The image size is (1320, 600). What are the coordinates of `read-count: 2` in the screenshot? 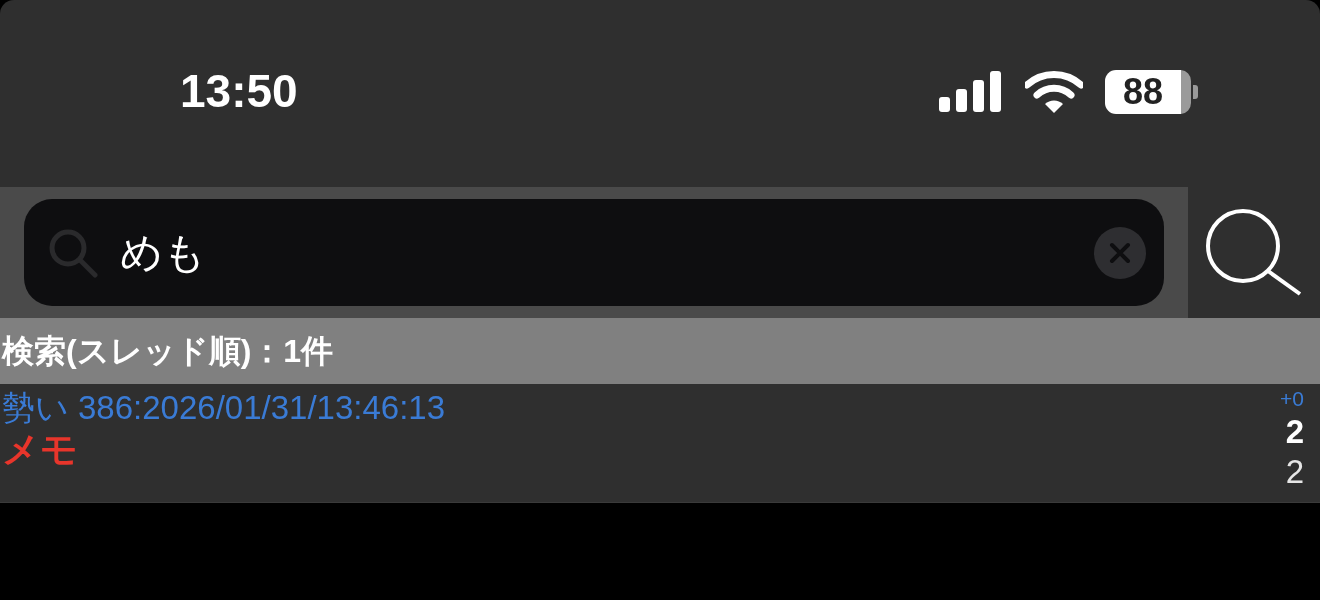 It's located at (1294, 472).